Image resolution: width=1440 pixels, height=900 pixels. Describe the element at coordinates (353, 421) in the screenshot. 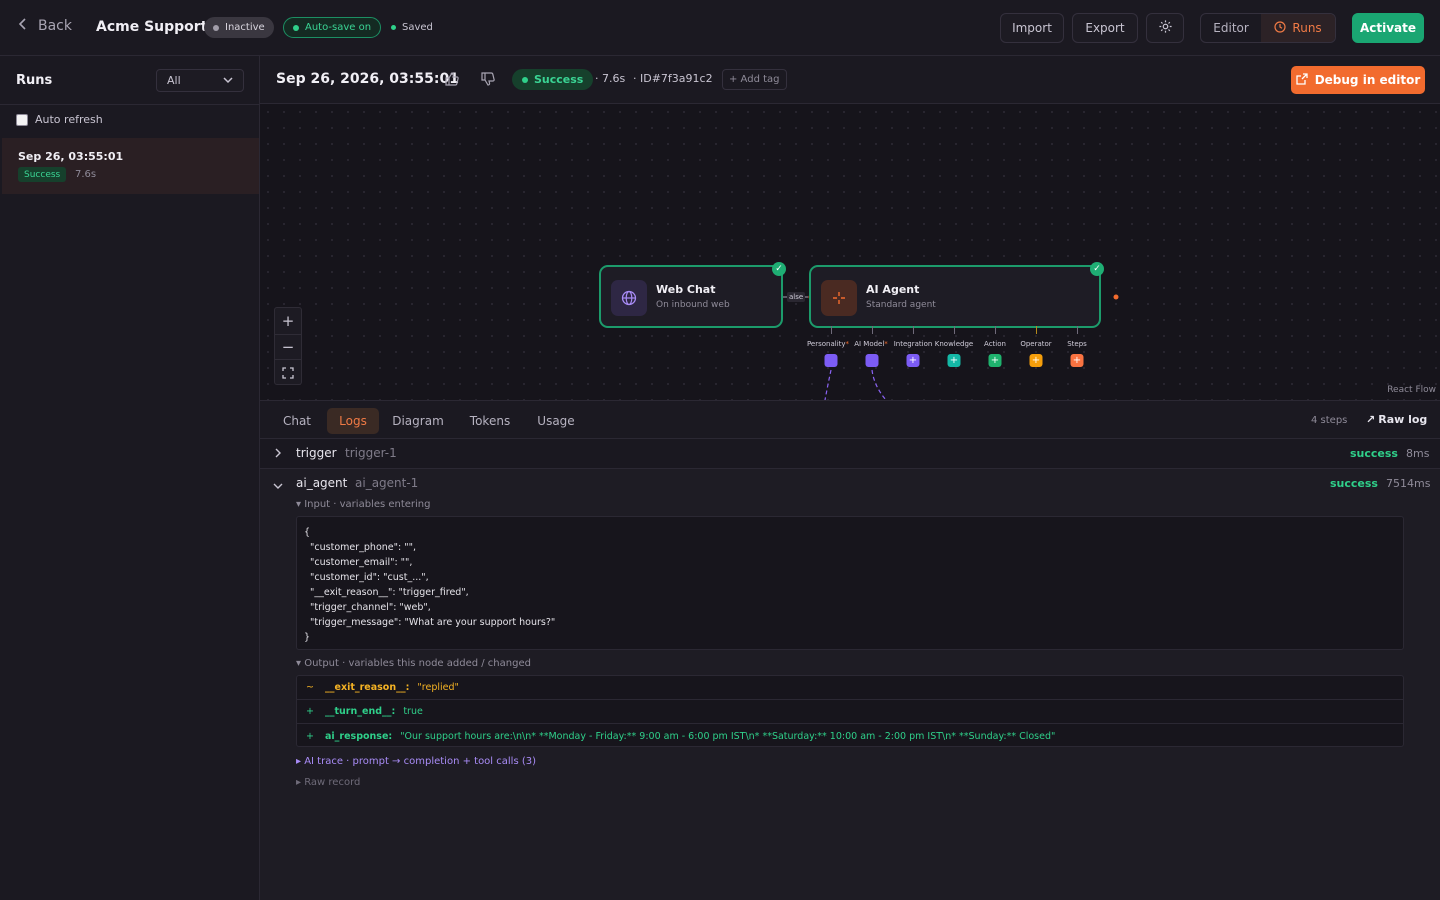

I see `tab-logs: Logs` at that location.